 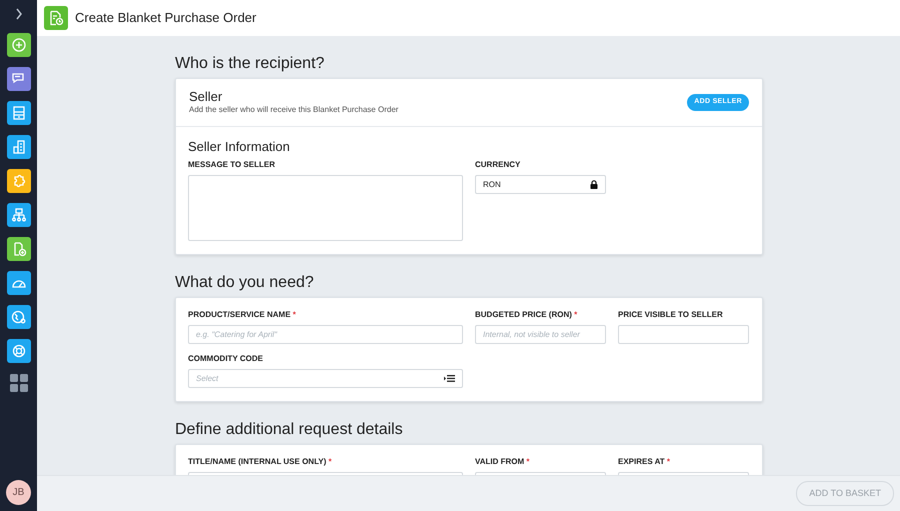 What do you see at coordinates (325, 334) in the screenshot?
I see `input-field: e.g. "Catering for April"` at bounding box center [325, 334].